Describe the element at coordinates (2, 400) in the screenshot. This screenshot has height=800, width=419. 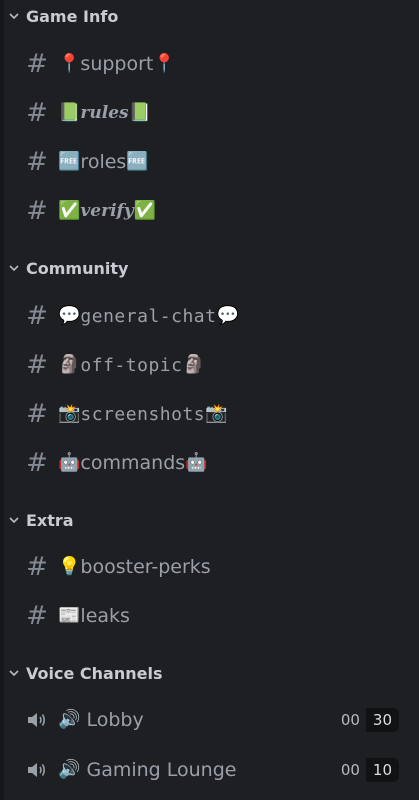
I see `sidebar-left-edge` at that location.